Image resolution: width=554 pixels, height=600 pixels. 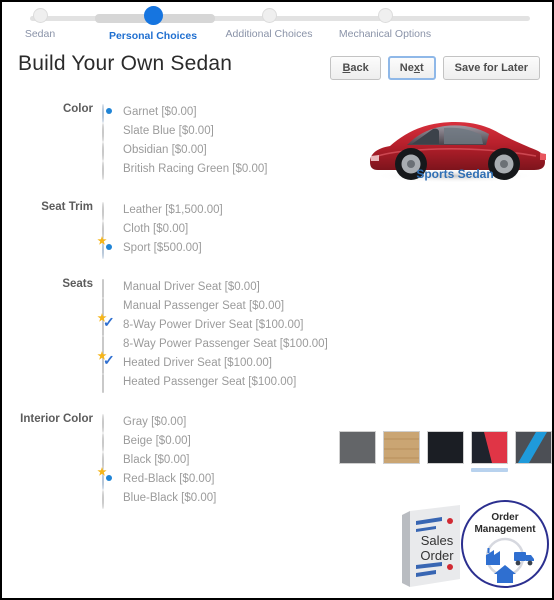 What do you see at coordinates (155, 421) in the screenshot?
I see `option-label: Gray [$0.00]` at bounding box center [155, 421].